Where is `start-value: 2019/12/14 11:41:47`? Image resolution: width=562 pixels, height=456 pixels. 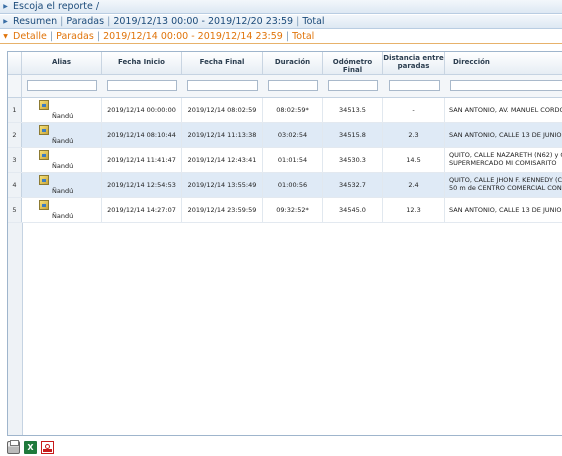 start-value: 2019/12/14 11:41:47 is located at coordinates (142, 160).